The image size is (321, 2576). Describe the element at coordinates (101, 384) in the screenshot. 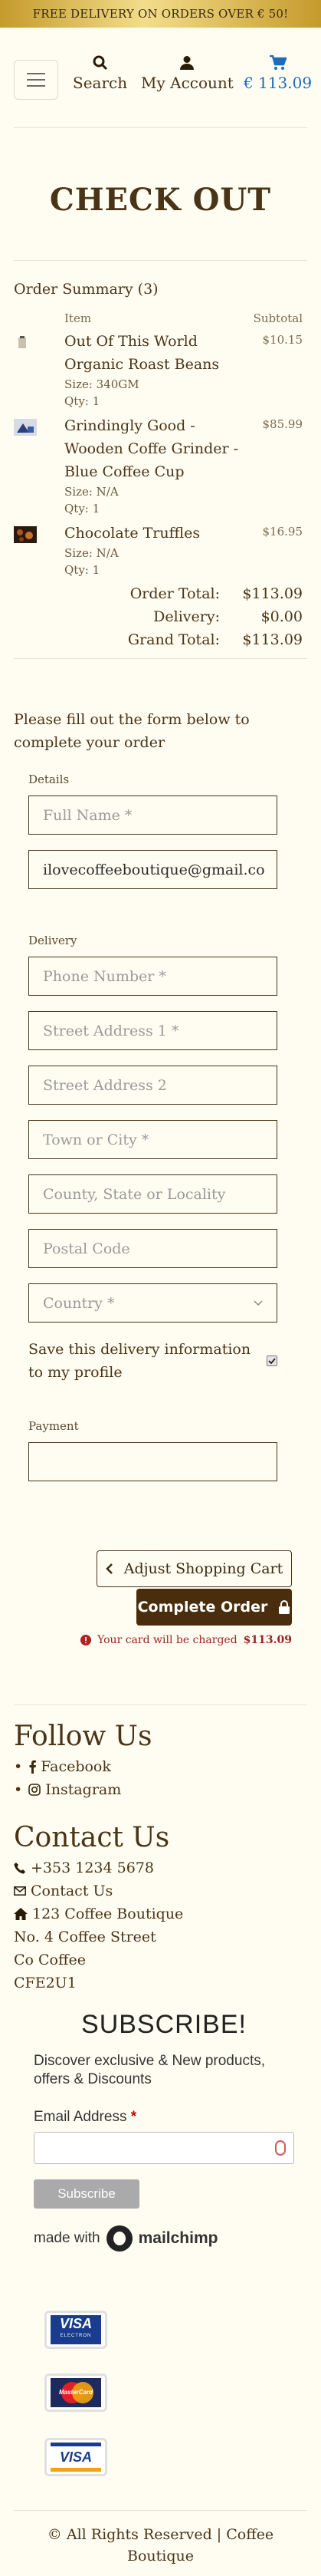

I see `order-item-size: Size: 340GM` at that location.